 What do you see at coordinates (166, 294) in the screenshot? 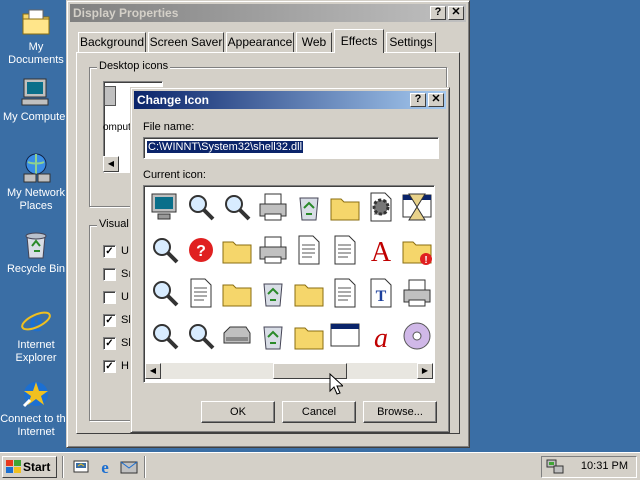
I see `find-icon` at bounding box center [166, 294].